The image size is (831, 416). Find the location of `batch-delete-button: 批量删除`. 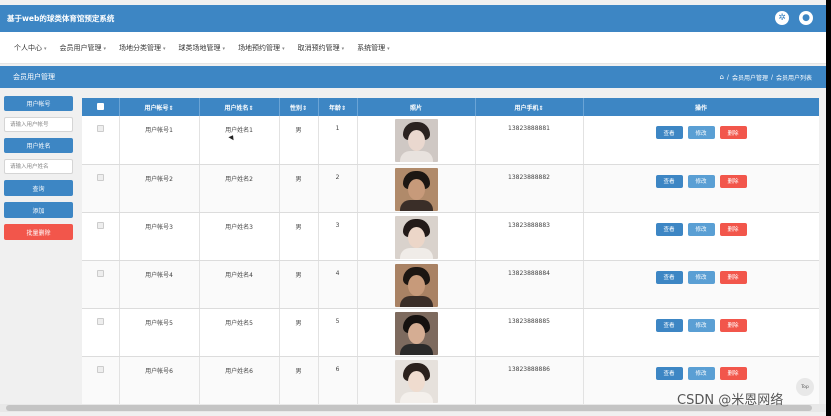

batch-delete-button: 批量删除 is located at coordinates (38, 232).